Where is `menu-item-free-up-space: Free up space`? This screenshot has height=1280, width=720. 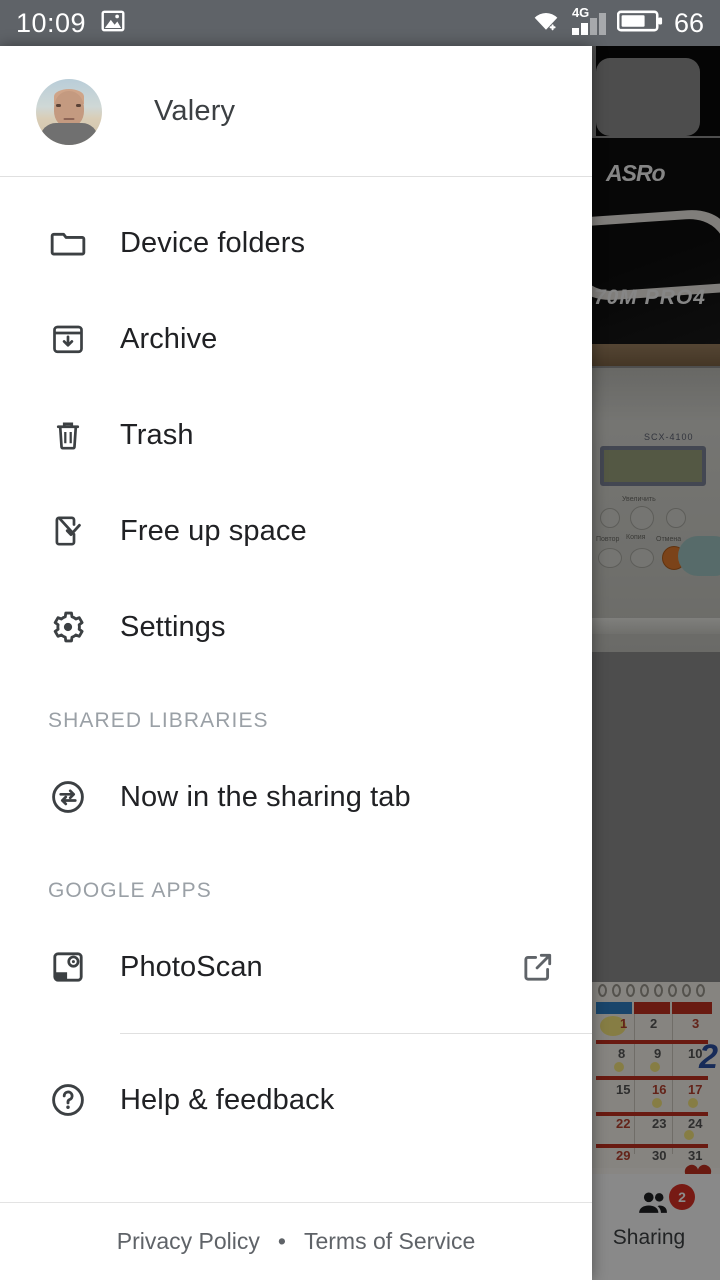 menu-item-free-up-space: Free up space is located at coordinates (296, 531).